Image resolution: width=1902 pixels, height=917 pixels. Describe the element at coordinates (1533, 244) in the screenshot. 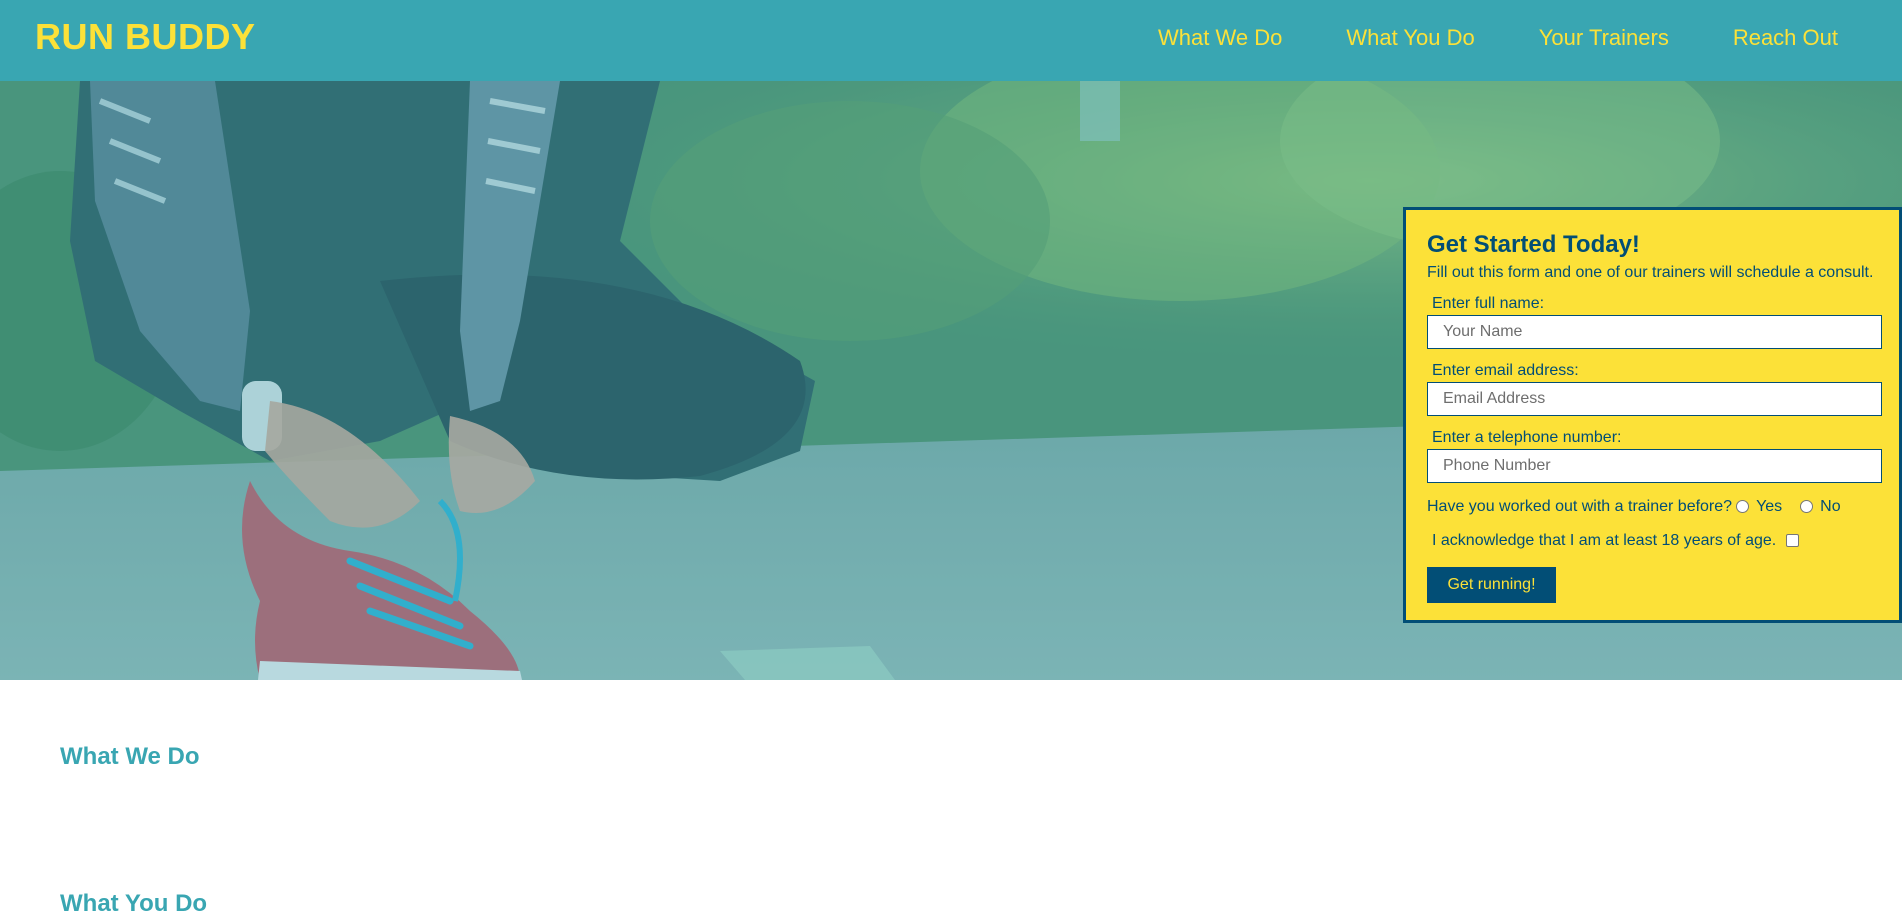

I see `form-title: Get Started Today!` at that location.